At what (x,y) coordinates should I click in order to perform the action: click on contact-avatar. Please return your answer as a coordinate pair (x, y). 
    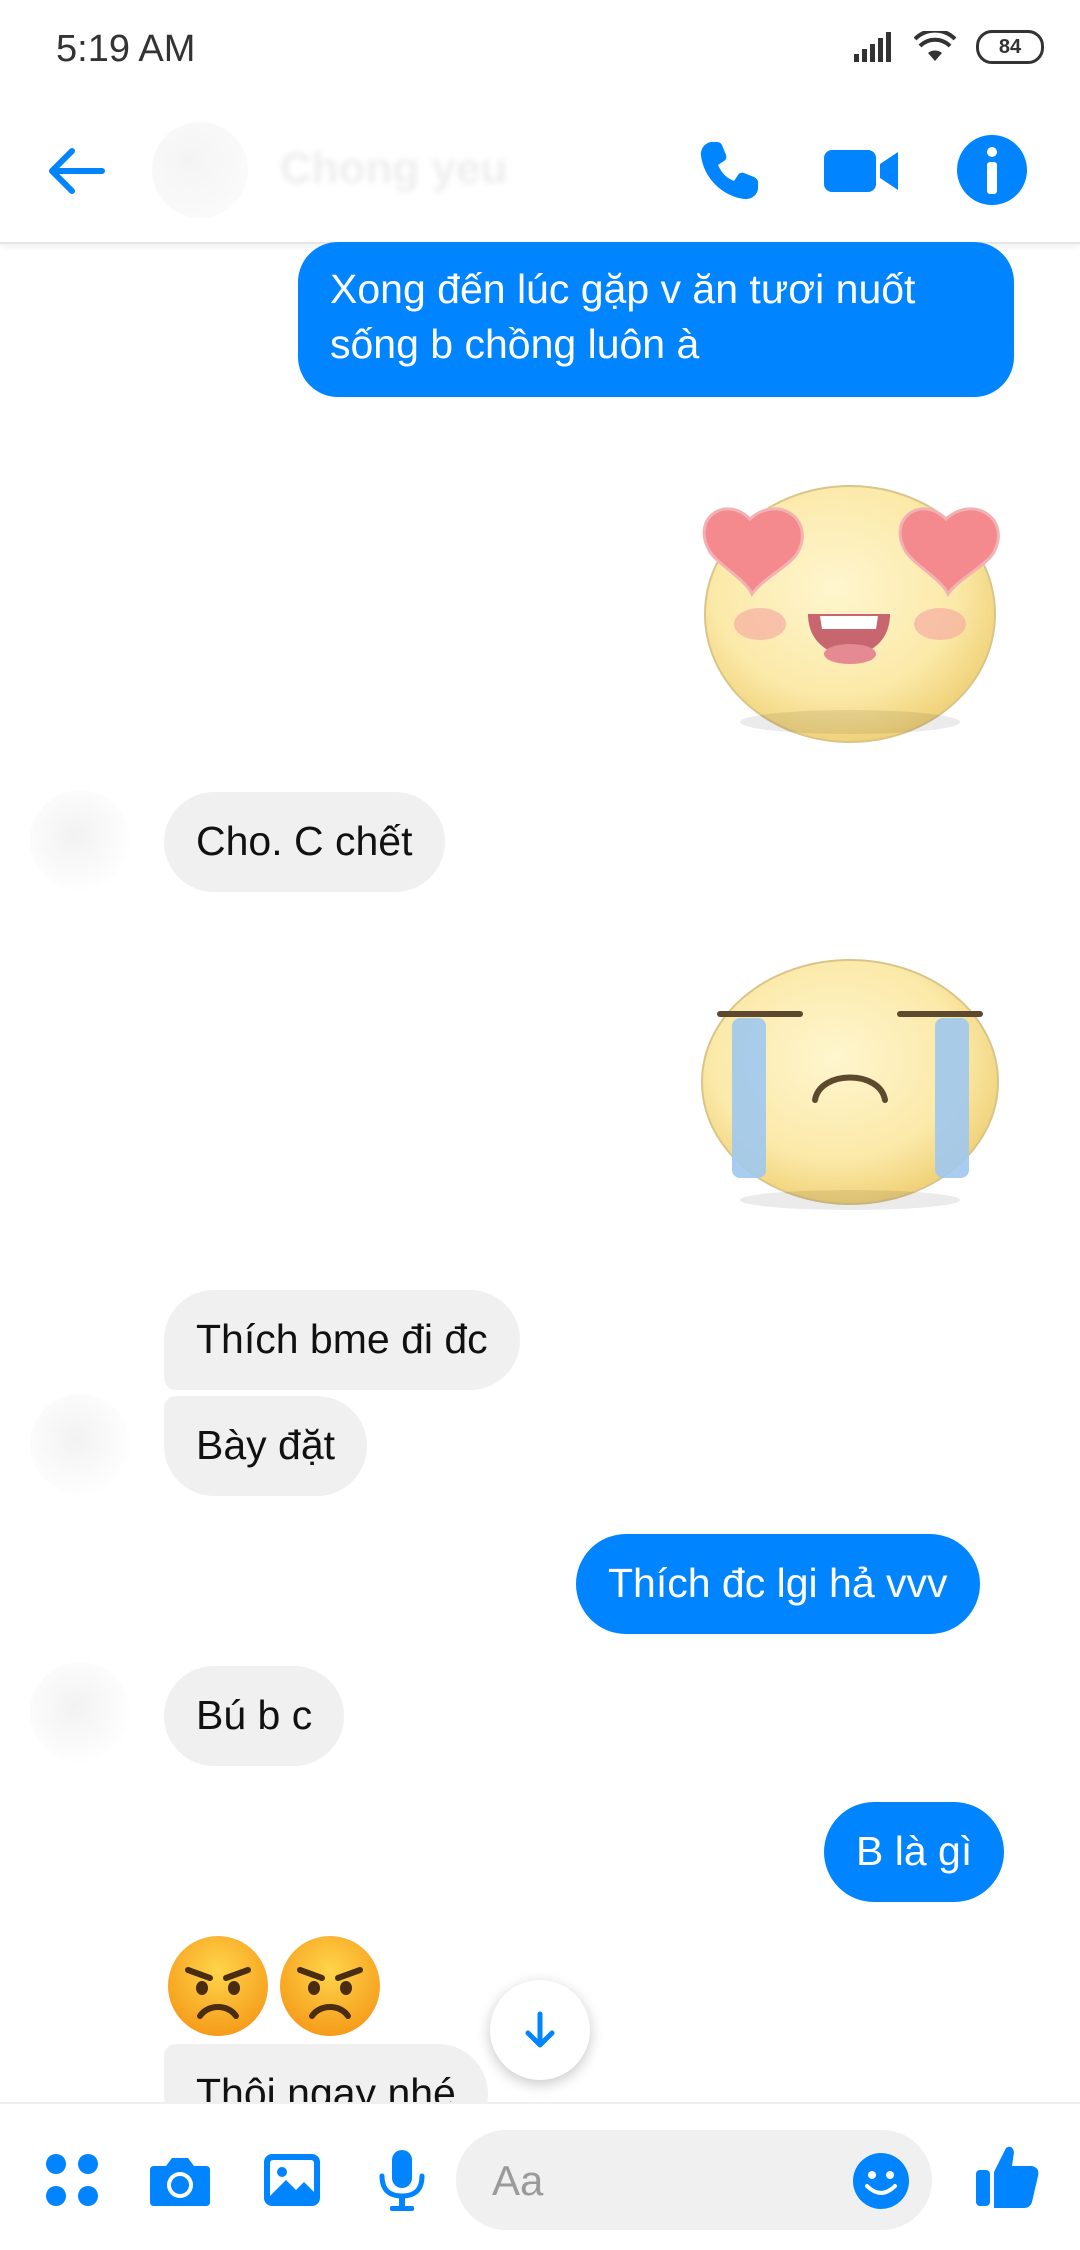
    Looking at the image, I should click on (200, 170).